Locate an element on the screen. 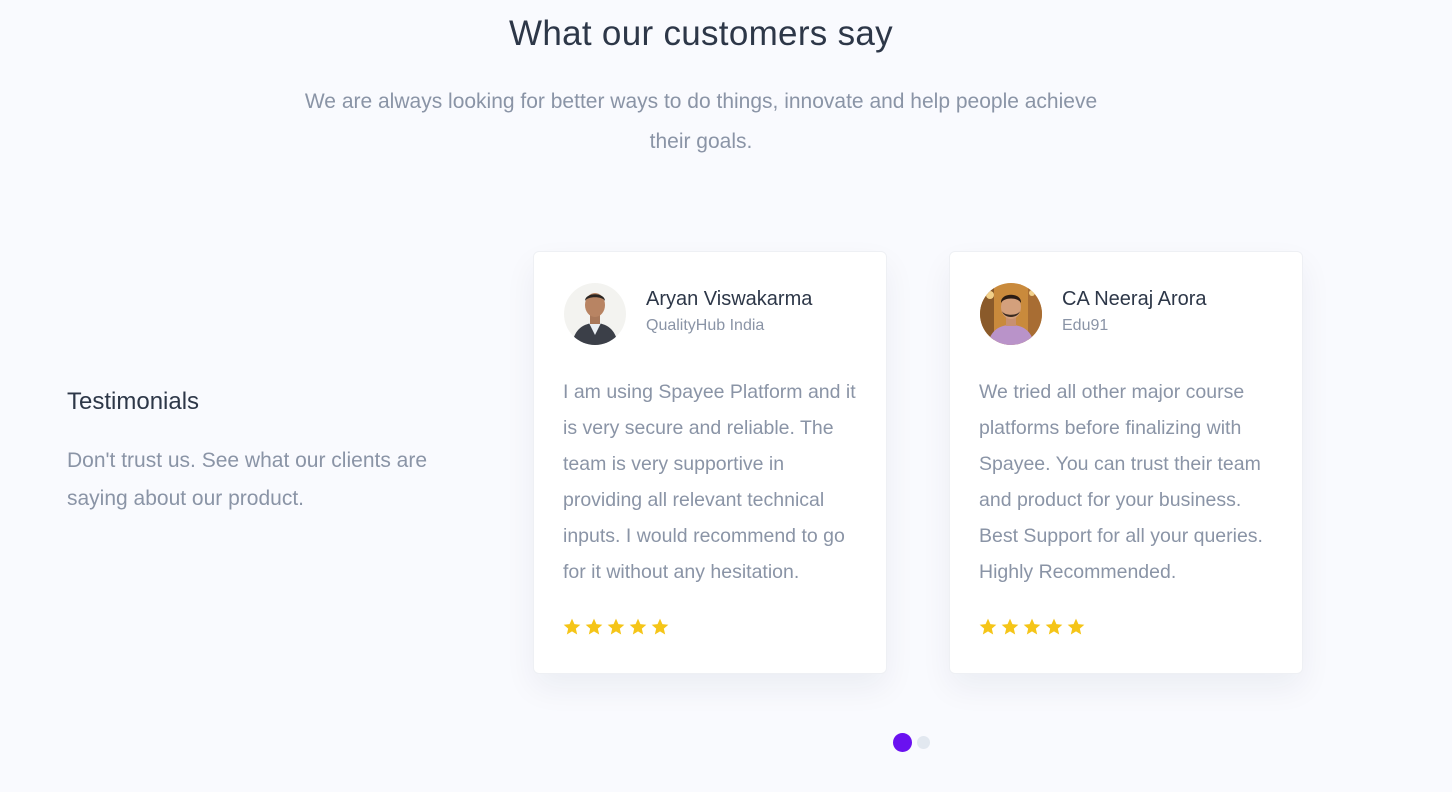 The height and width of the screenshot is (792, 1452). carousel-pagination is located at coordinates (911, 742).